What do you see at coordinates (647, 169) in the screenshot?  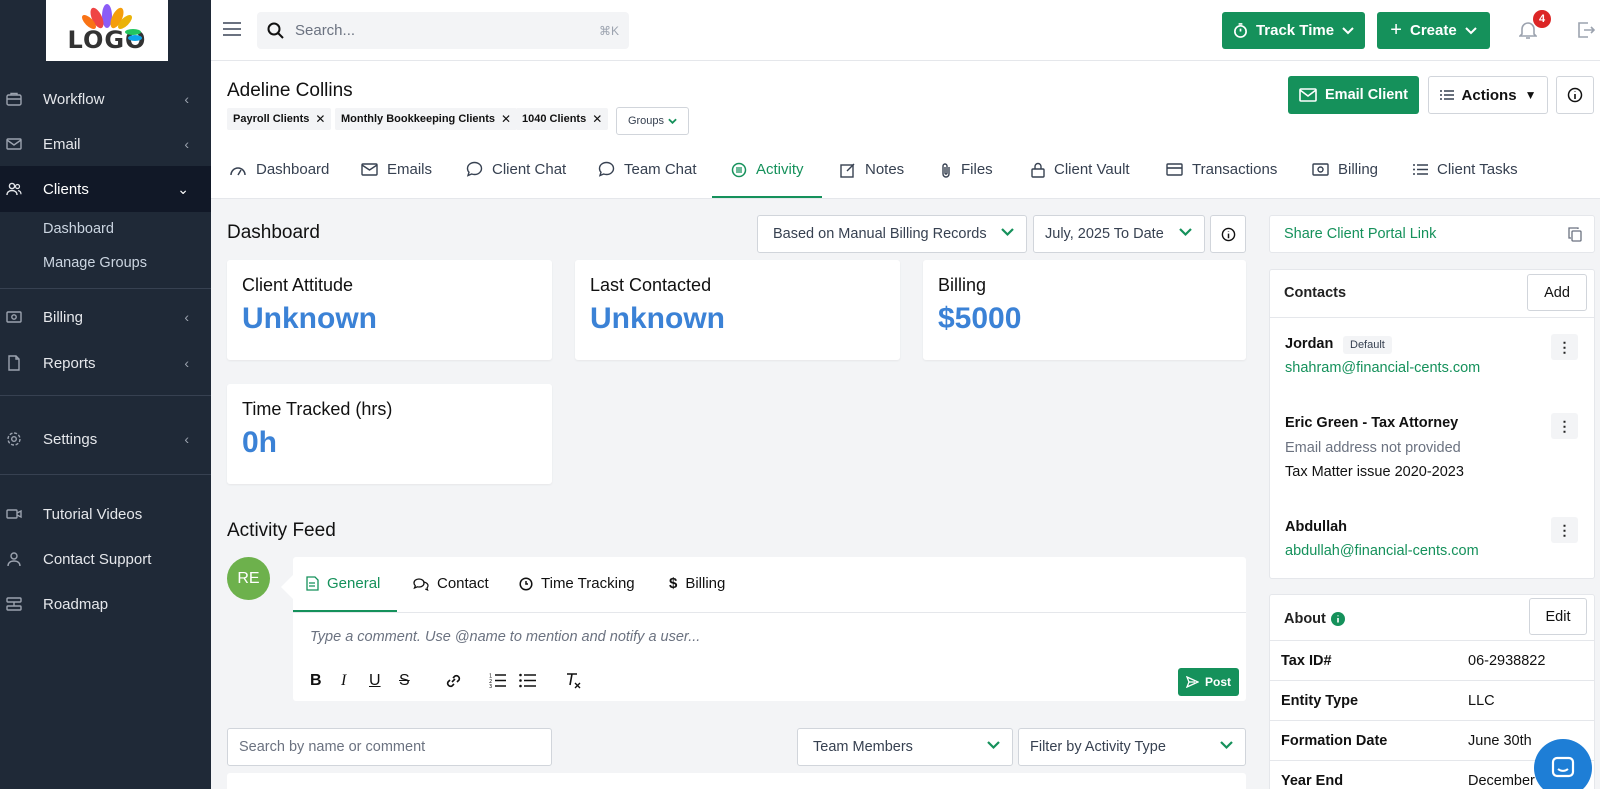 I see `tab-team-chat: Team Chat` at bounding box center [647, 169].